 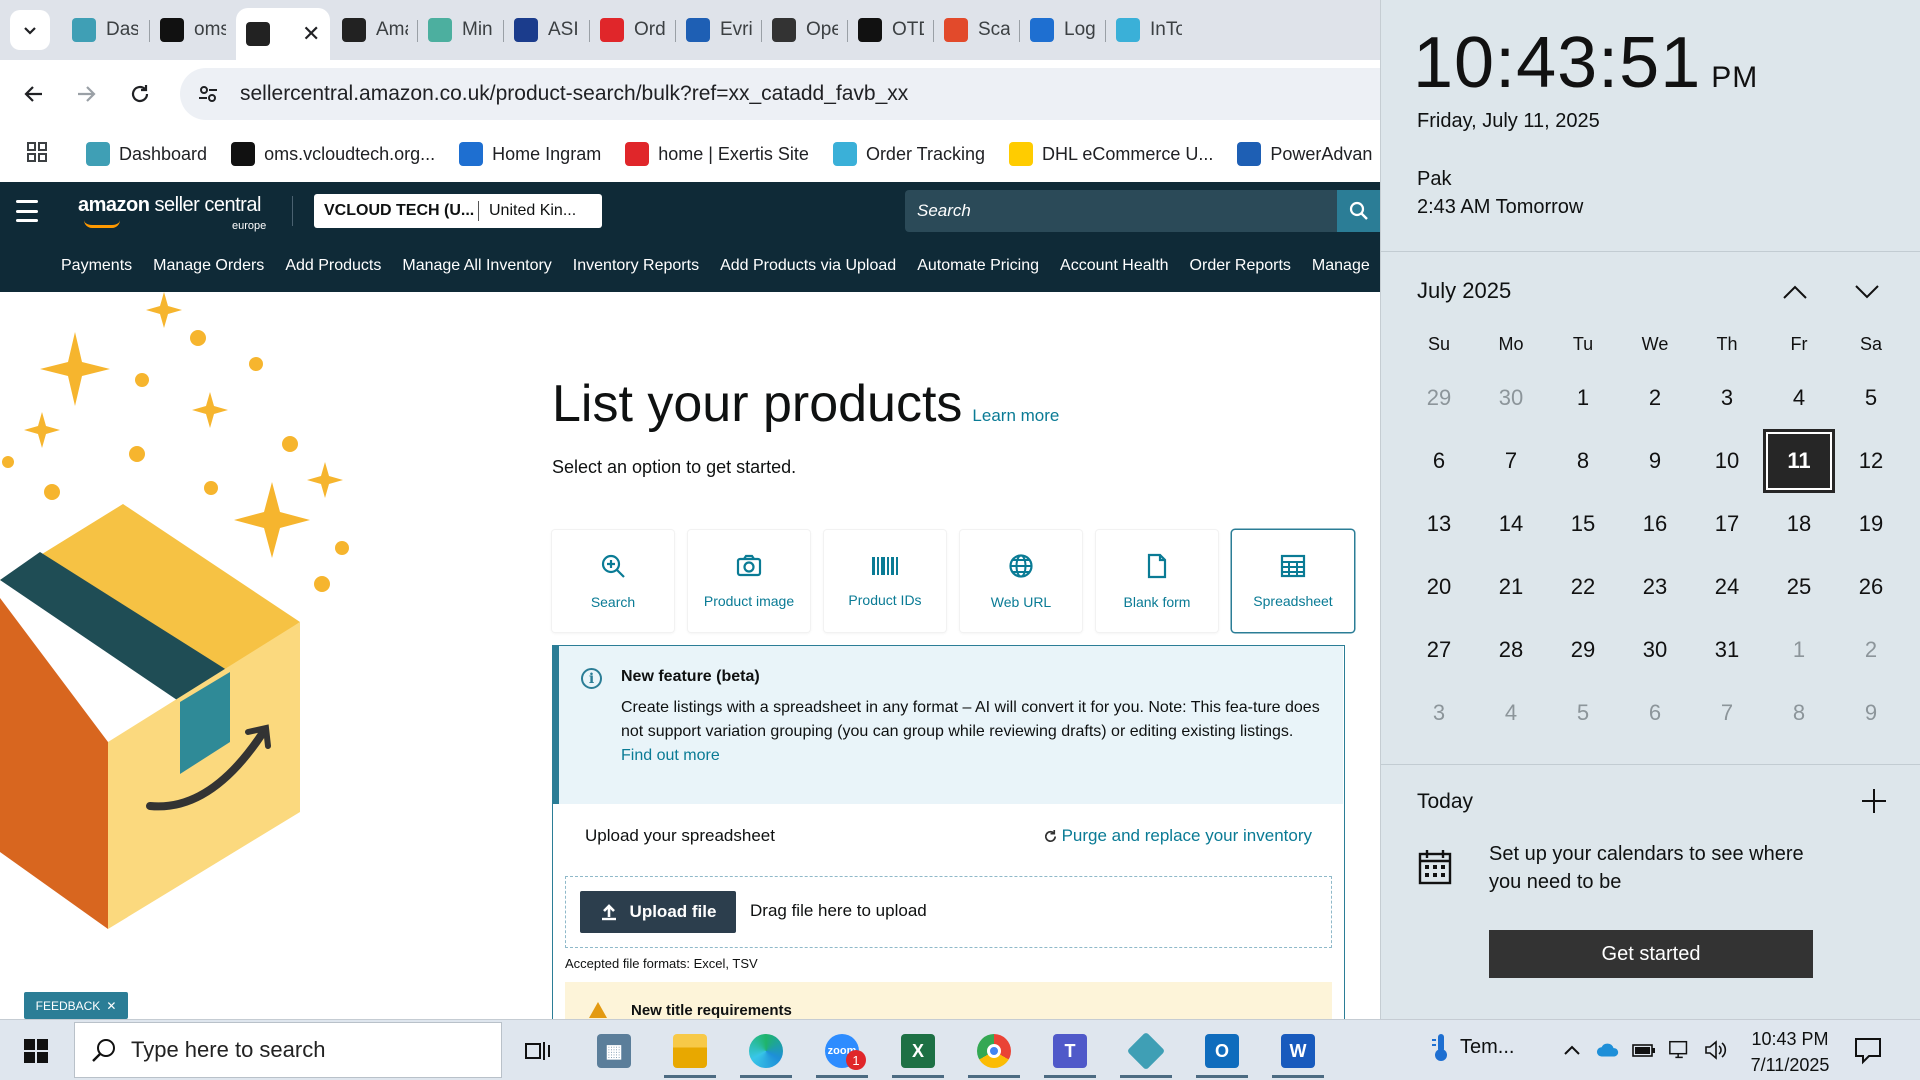 I want to click on calendar-day: 18, so click(x=1799, y=523).